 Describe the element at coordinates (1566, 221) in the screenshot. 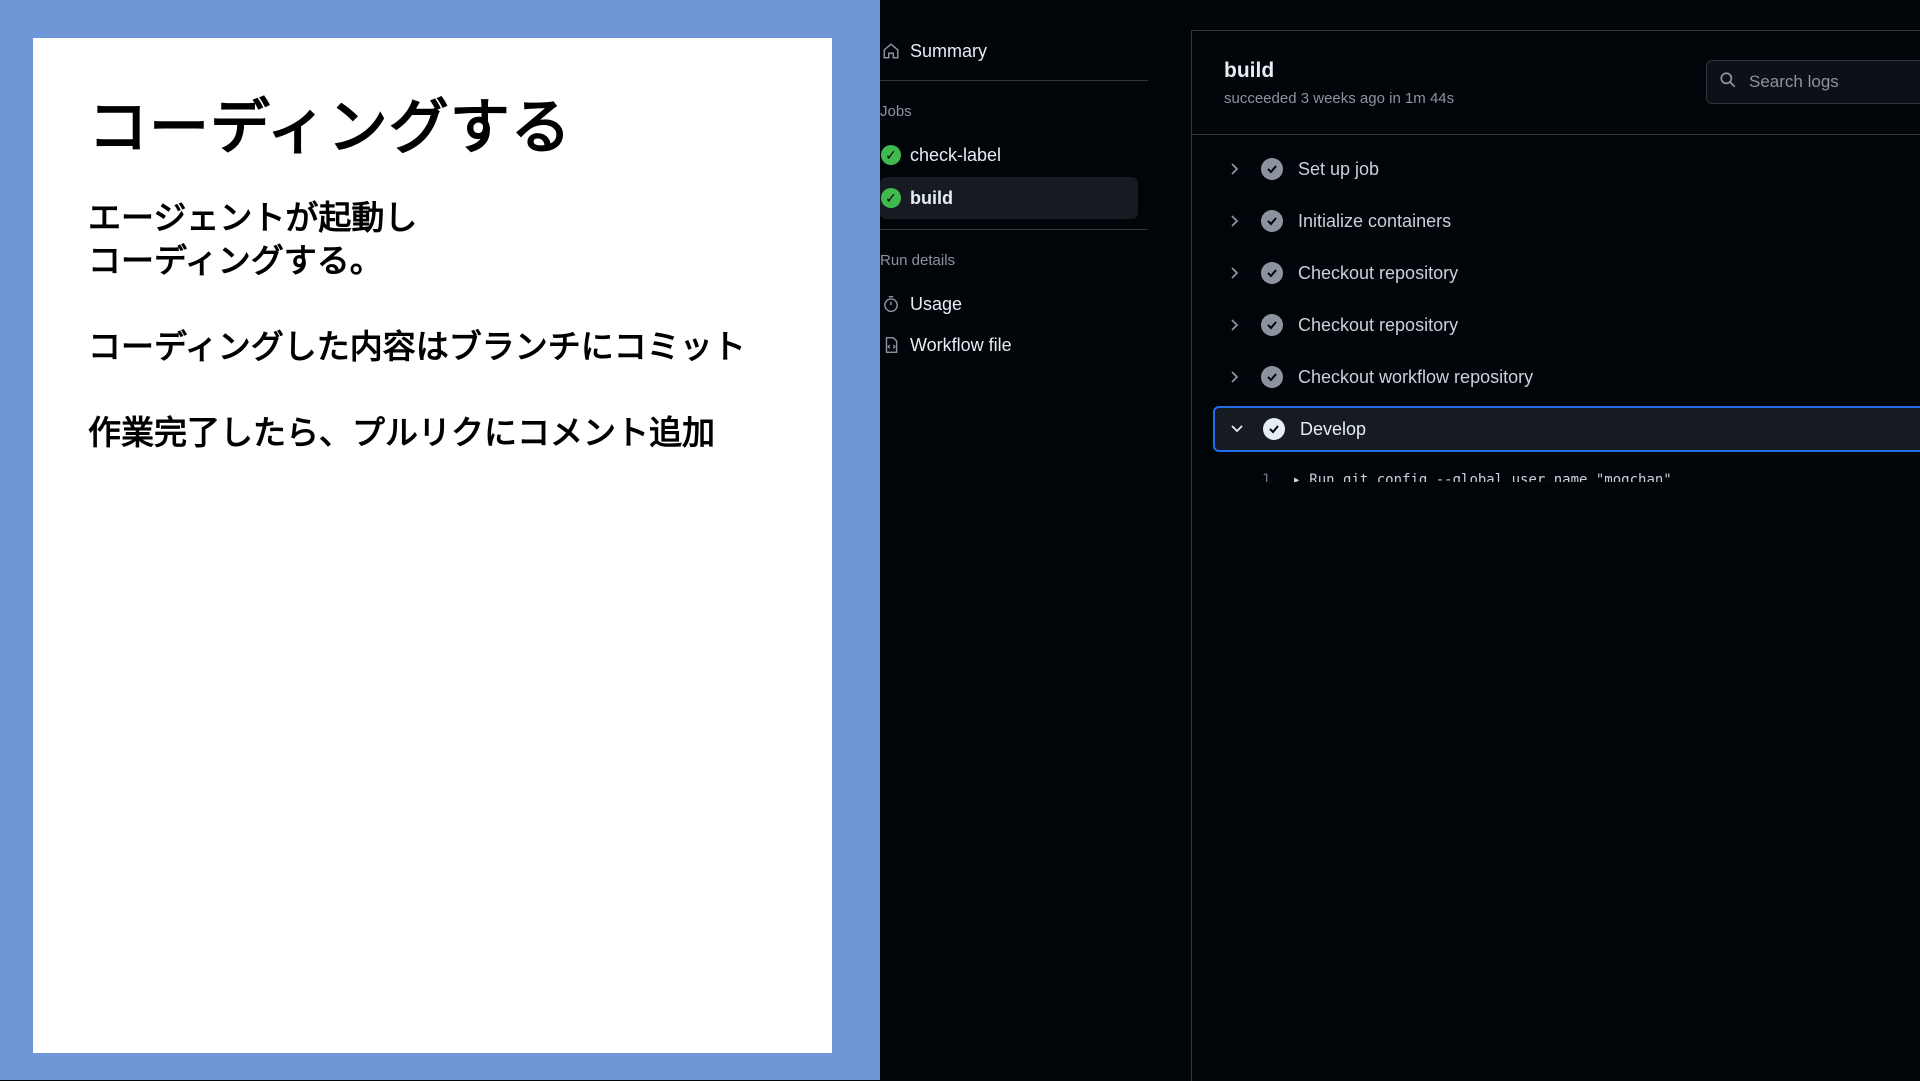

I see `step-row: Initialize containers` at that location.